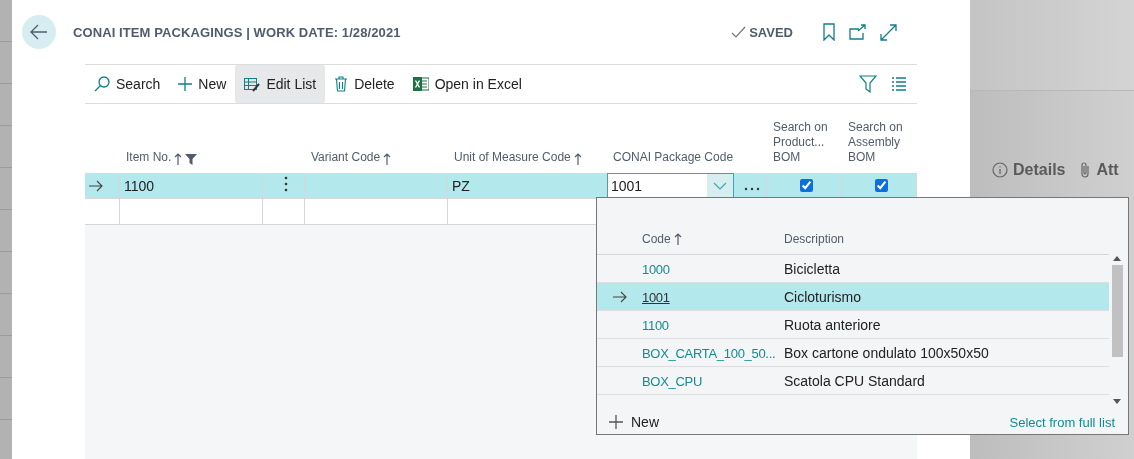  I want to click on code-link: 1001, so click(656, 297).